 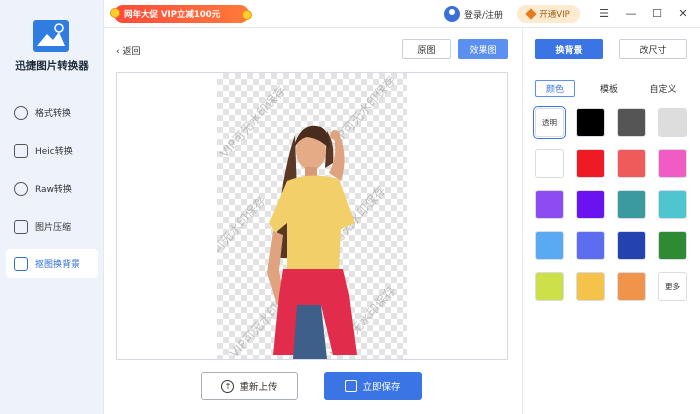 I want to click on sidebar-item-raw: Raw转换, so click(x=52, y=188).